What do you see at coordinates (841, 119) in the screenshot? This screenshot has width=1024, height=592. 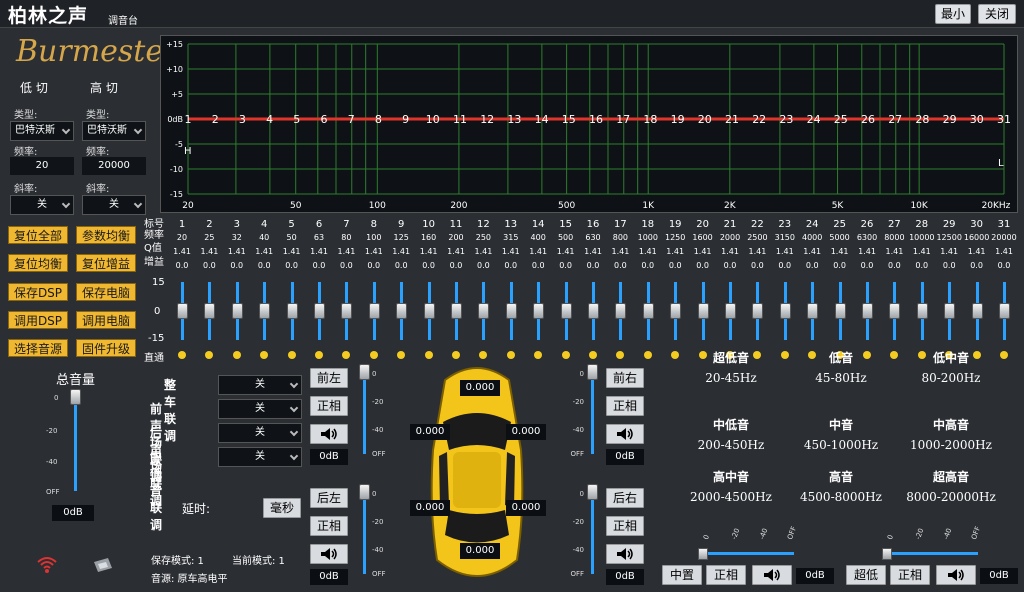 I see `band-marker: 25` at bounding box center [841, 119].